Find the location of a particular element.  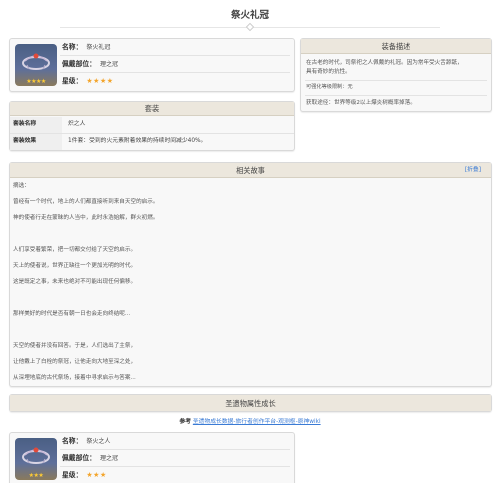

max-enhance-text: 可强化等级限制：无 is located at coordinates (329, 87).